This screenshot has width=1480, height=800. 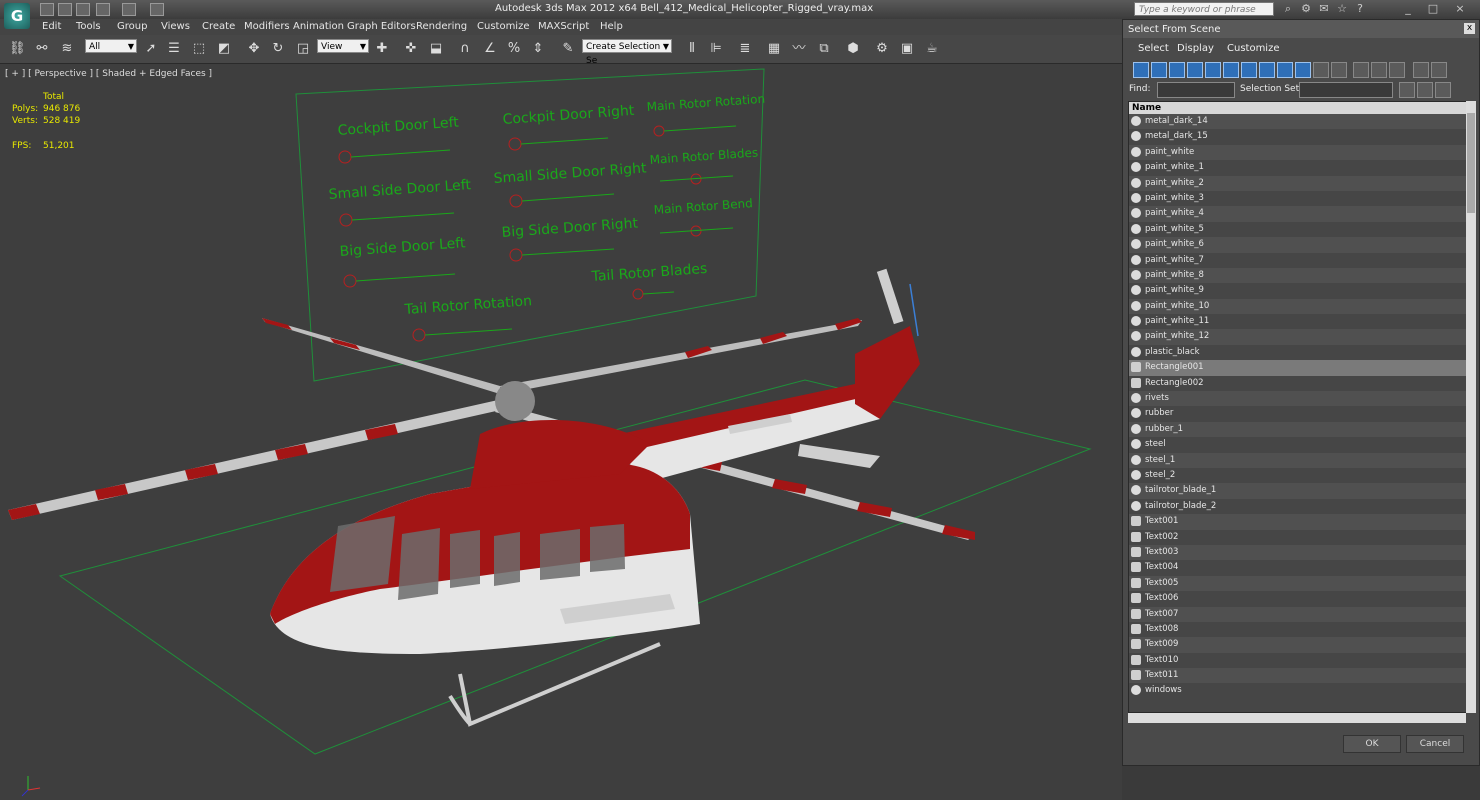 I want to click on menu-tools: Tools, so click(x=88, y=26).